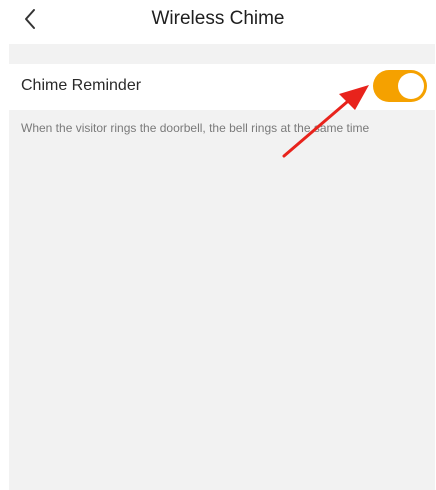  I want to click on chime-reminder-row: Chime Reminder, so click(222, 87).